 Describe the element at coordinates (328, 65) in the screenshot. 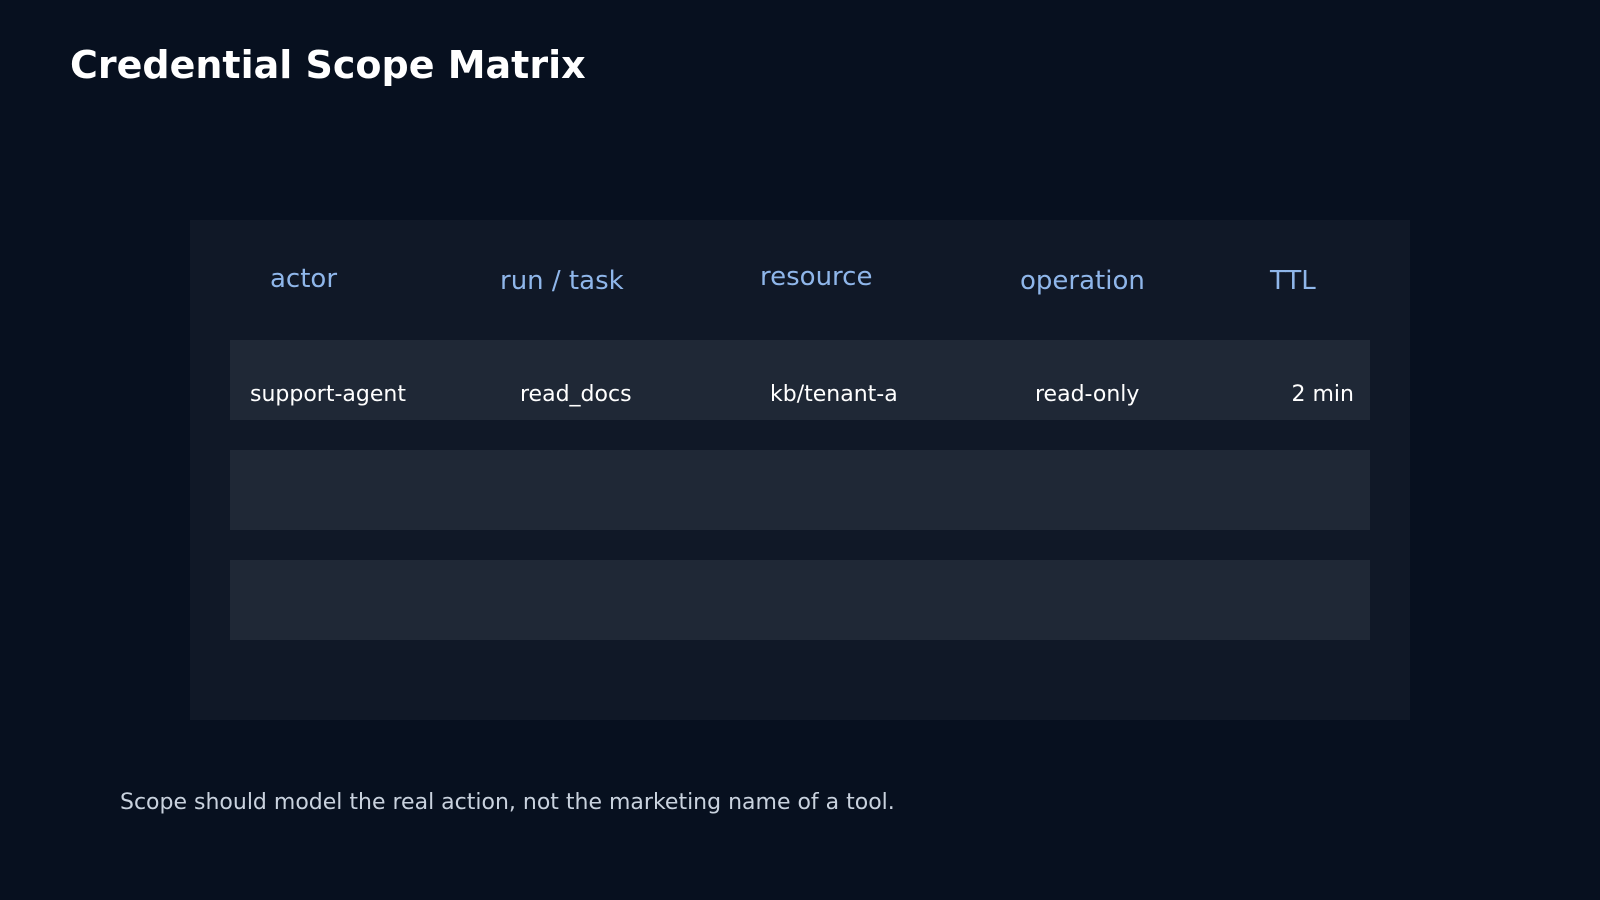

I see `page-title: Credential Scope Matrix` at that location.